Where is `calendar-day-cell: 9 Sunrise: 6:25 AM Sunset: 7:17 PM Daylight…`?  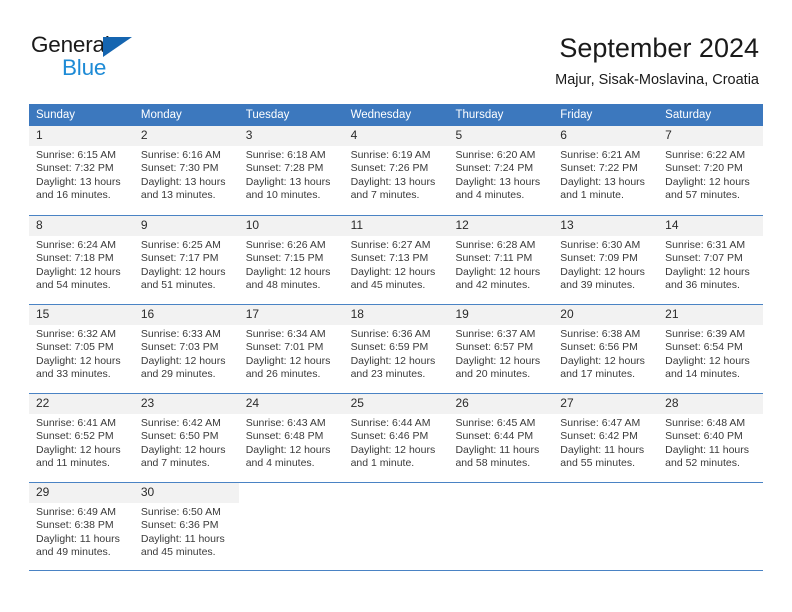 calendar-day-cell: 9 Sunrise: 6:25 AM Sunset: 7:17 PM Daylight… is located at coordinates (186, 260).